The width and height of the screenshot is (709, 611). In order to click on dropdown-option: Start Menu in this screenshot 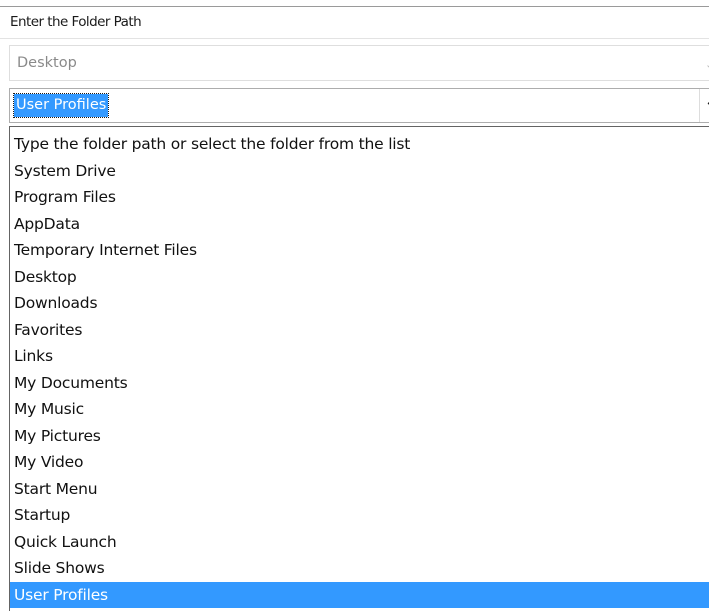, I will do `click(359, 489)`.